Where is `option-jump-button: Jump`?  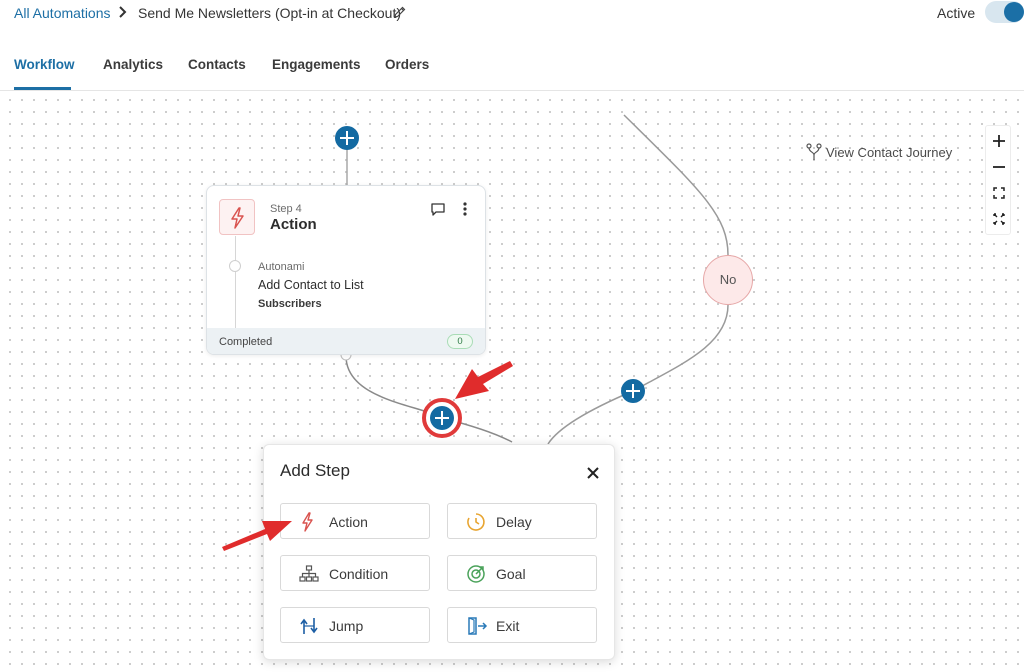 option-jump-button: Jump is located at coordinates (355, 625).